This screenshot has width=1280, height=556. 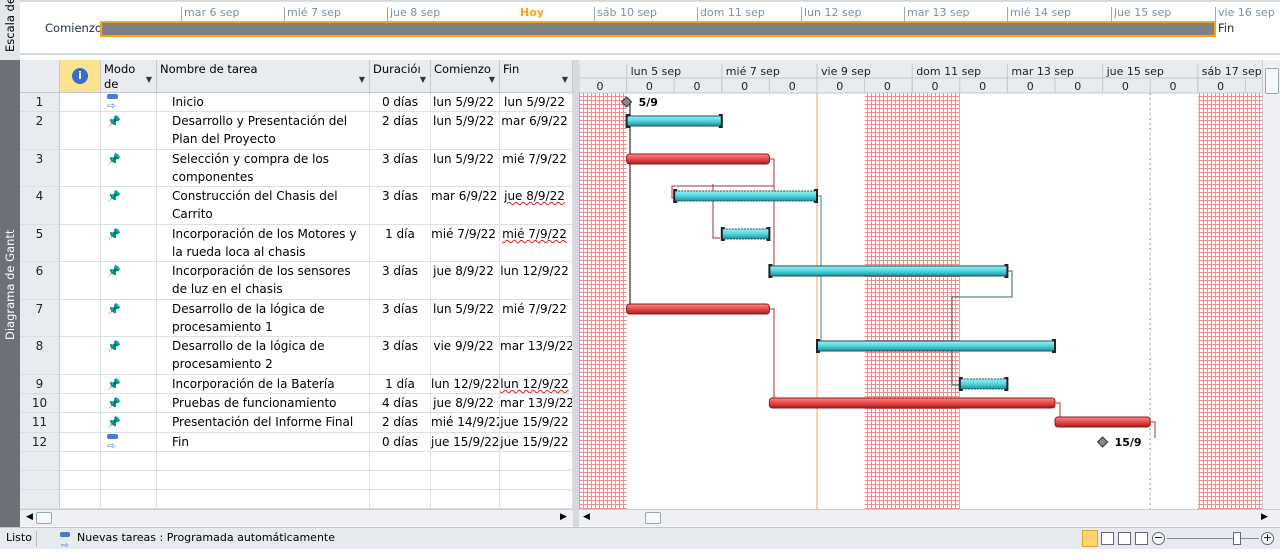 What do you see at coordinates (400, 403) in the screenshot?
I see `duration-cell: 4 días` at bounding box center [400, 403].